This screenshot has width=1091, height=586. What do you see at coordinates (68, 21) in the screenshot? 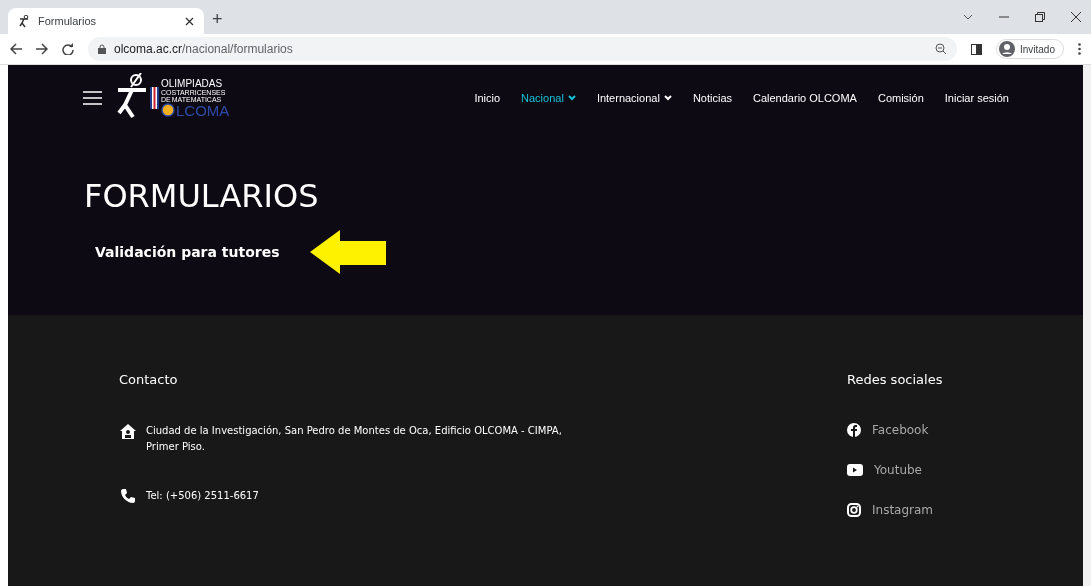
I see `tab-title: Formularios` at bounding box center [68, 21].